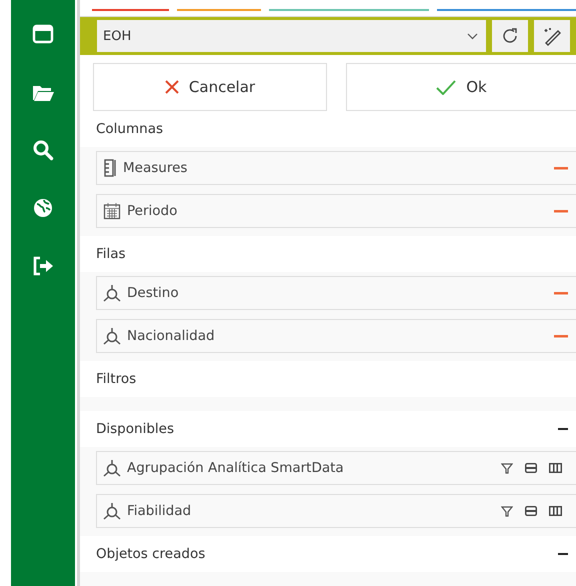  Describe the element at coordinates (336, 336) in the screenshot. I see `field-item: Nacionalidad` at that location.